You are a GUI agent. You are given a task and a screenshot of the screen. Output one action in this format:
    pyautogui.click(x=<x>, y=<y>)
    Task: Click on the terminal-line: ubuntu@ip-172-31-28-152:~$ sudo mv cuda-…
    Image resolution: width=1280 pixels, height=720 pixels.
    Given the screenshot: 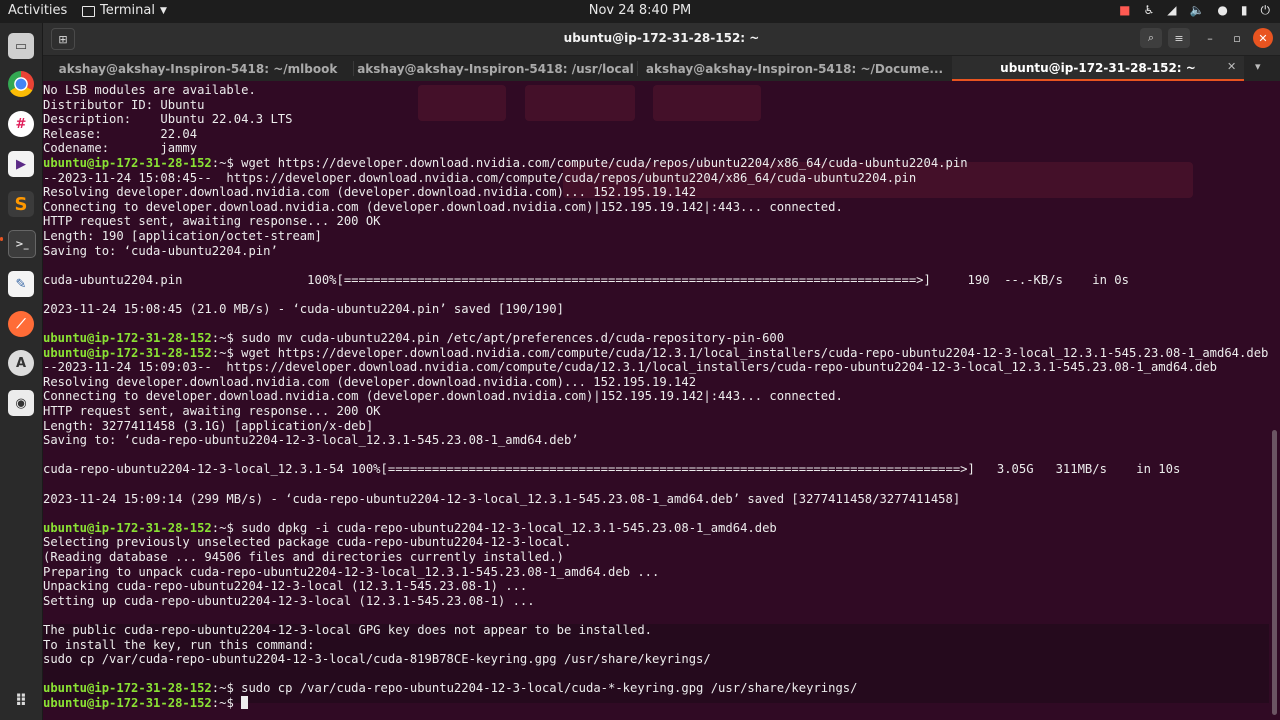 What is the action you would take?
    pyautogui.click(x=655, y=338)
    